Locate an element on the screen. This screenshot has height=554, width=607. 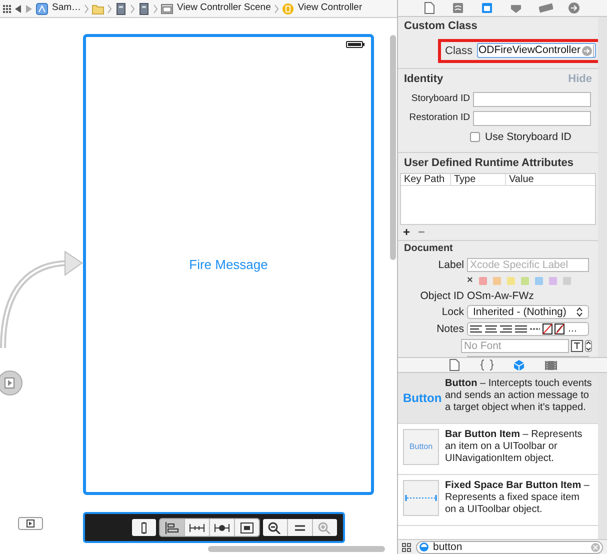
breadcrumb-item: View Controller Scene is located at coordinates (216, 8).